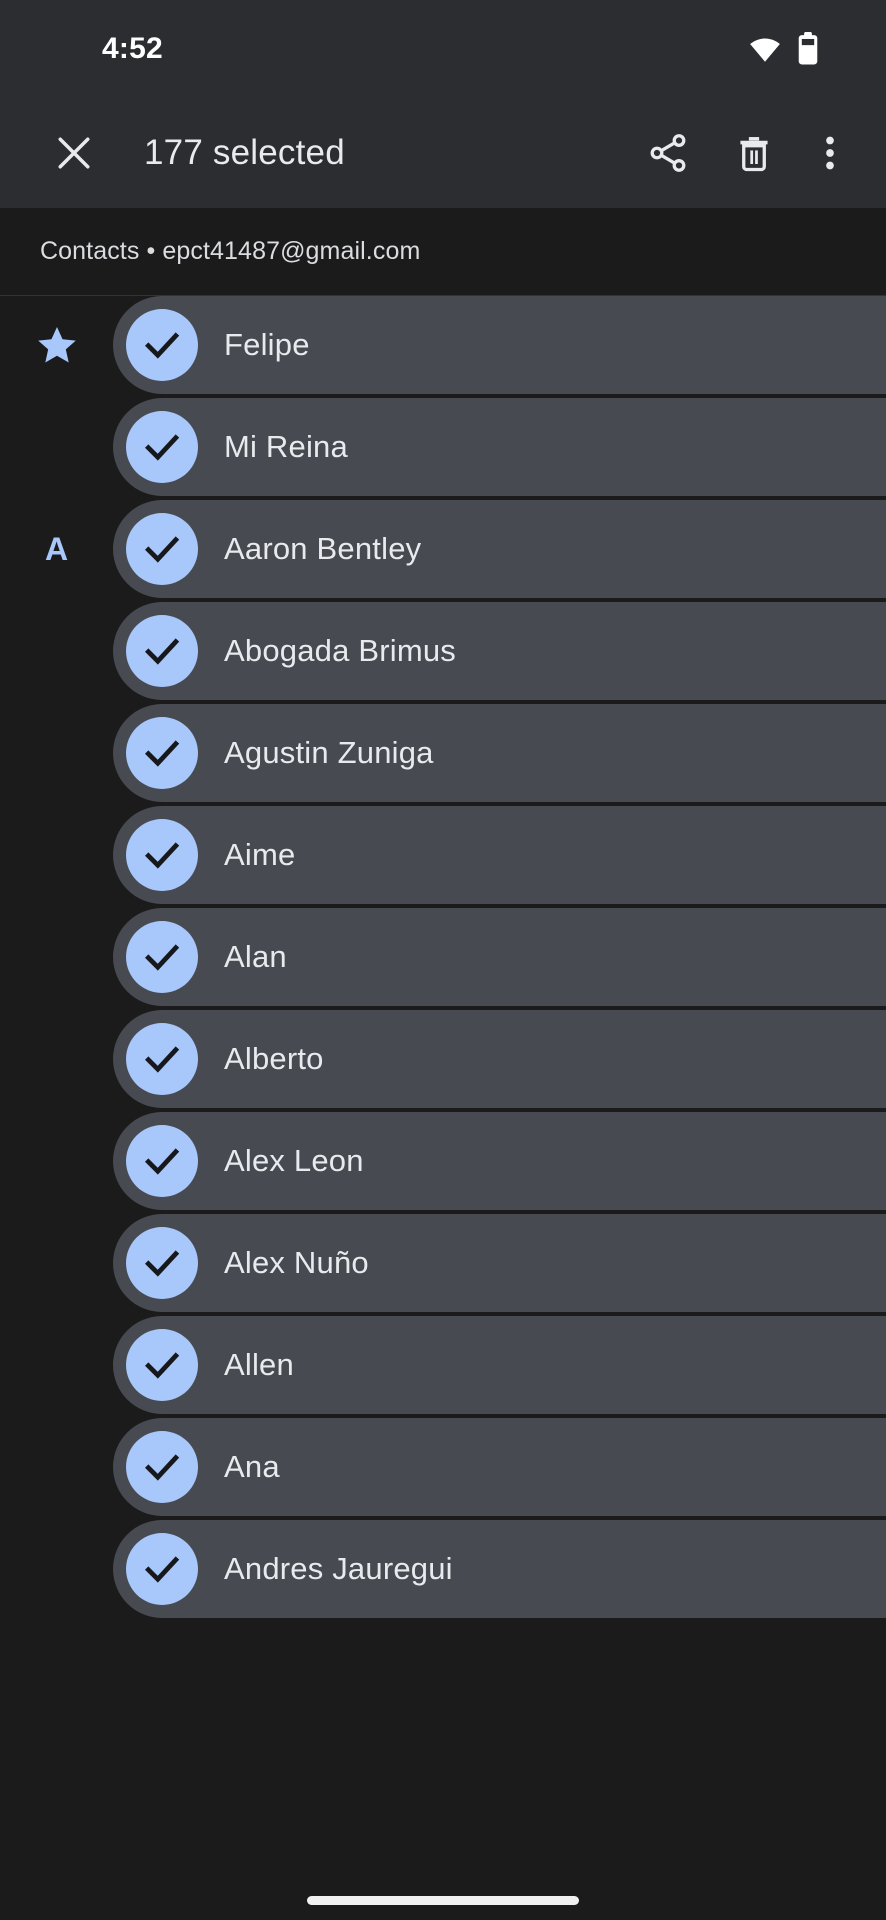 This screenshot has height=1920, width=886. Describe the element at coordinates (443, 153) in the screenshot. I see `selection-action-bar: 177 selected` at that location.